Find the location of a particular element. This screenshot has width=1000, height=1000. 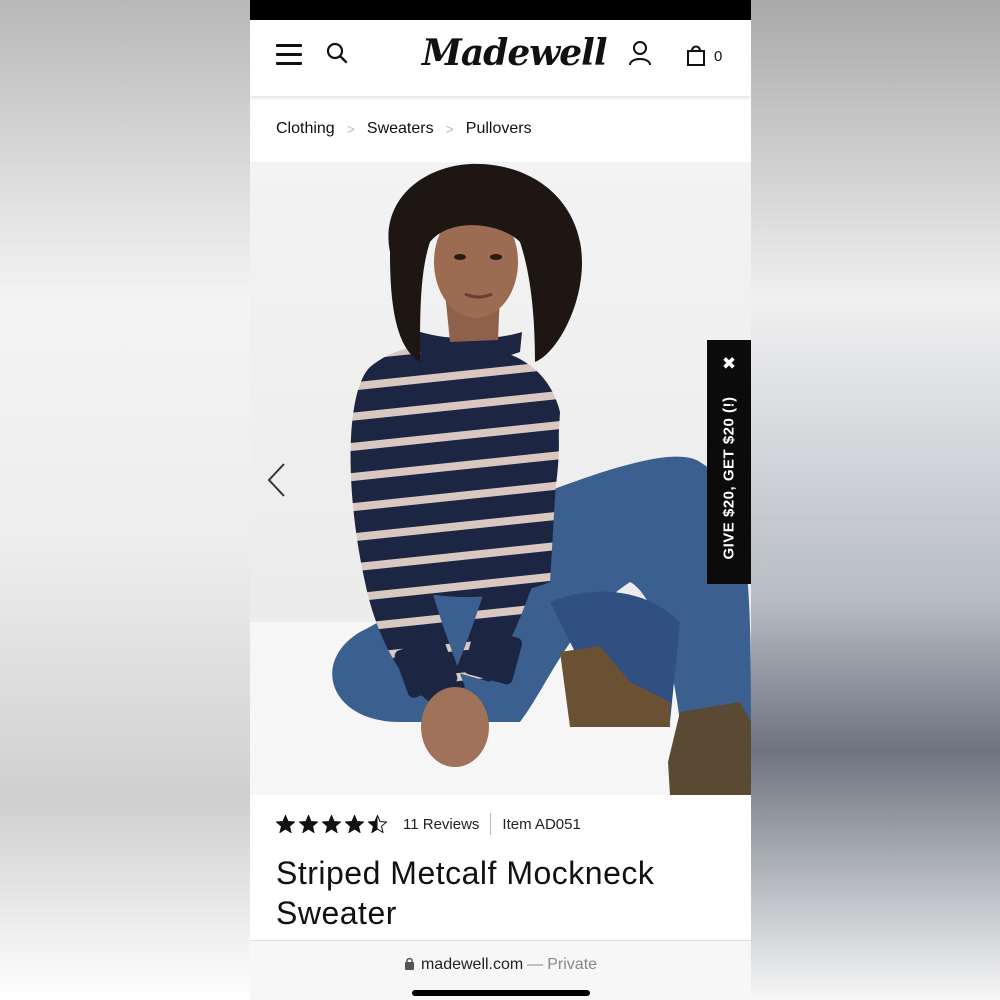

breadcrumb: Clothing > Sweaters > Pullovers is located at coordinates (500, 129).